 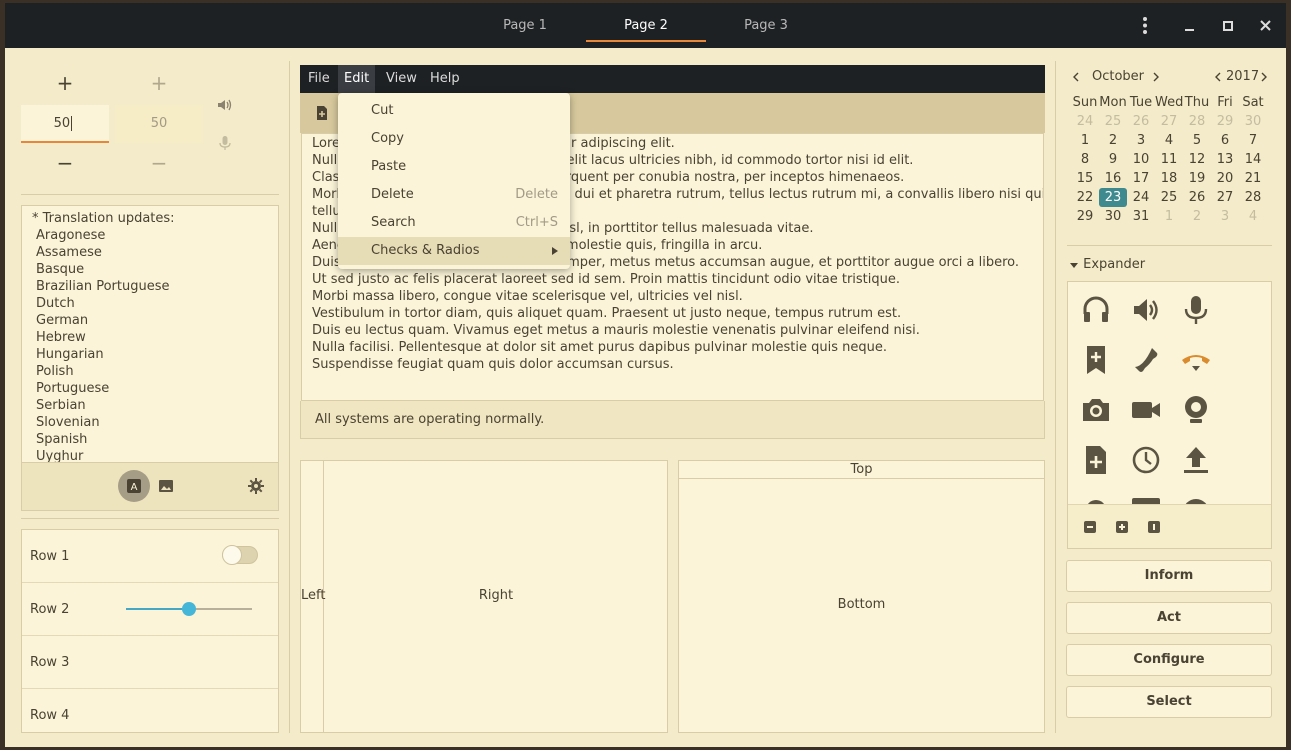 What do you see at coordinates (1141, 178) in the screenshot?
I see `calendar-day: 17` at bounding box center [1141, 178].